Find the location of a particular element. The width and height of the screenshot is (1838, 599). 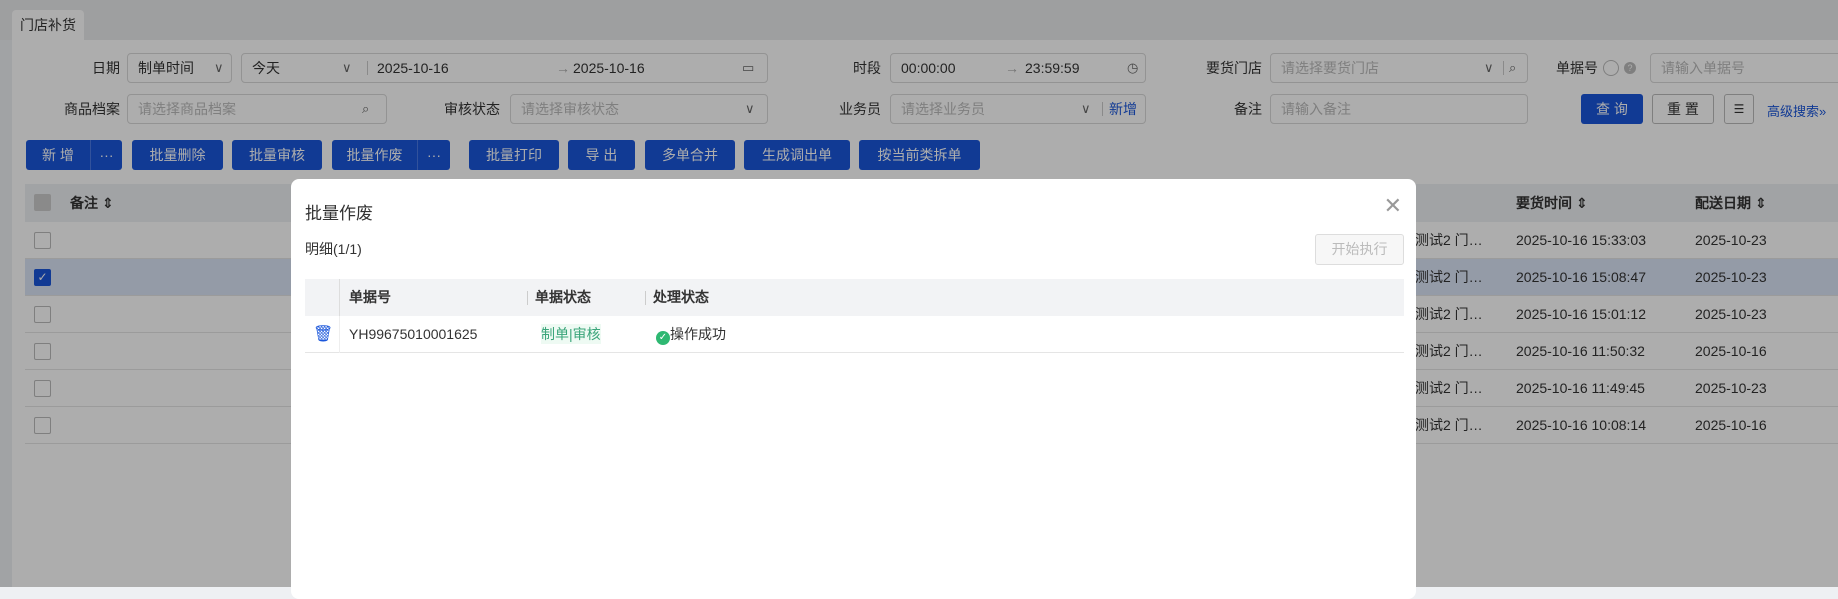

process-status-cell: ✓ 操作成功 is located at coordinates (691, 334).